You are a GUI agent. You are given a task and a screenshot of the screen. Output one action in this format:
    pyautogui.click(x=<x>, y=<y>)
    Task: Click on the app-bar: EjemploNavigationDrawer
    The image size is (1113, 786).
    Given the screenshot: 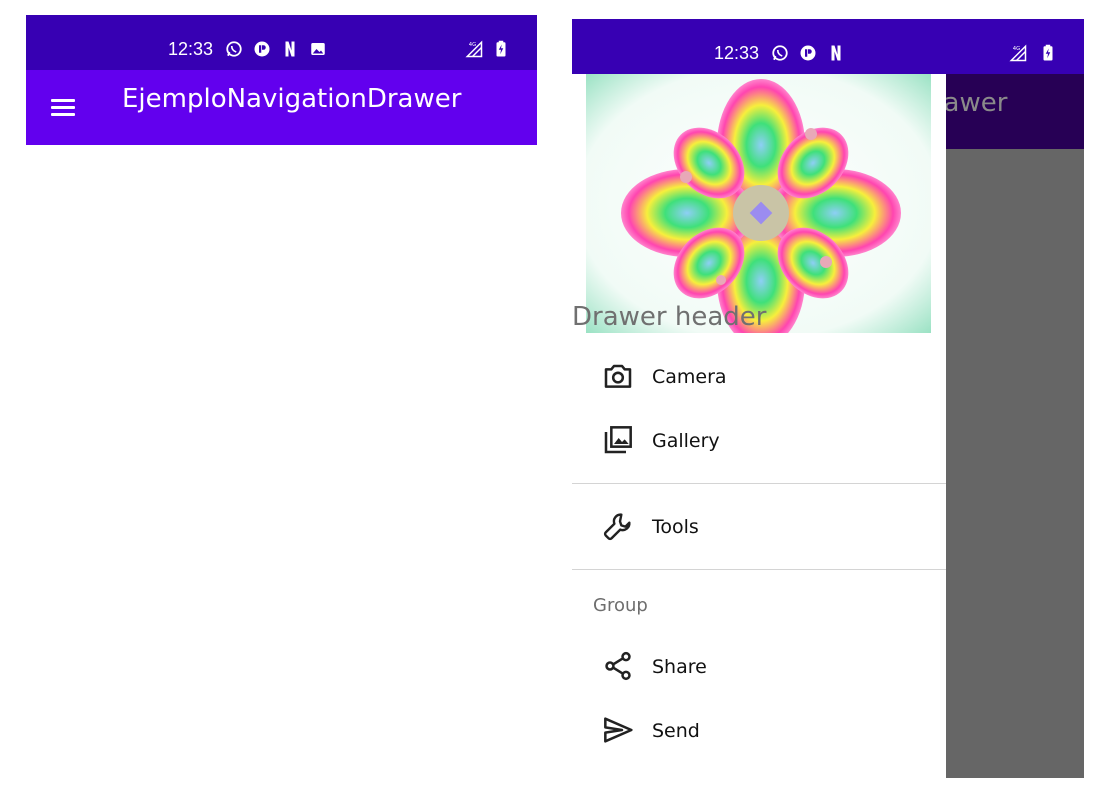 What is the action you would take?
    pyautogui.click(x=281, y=107)
    